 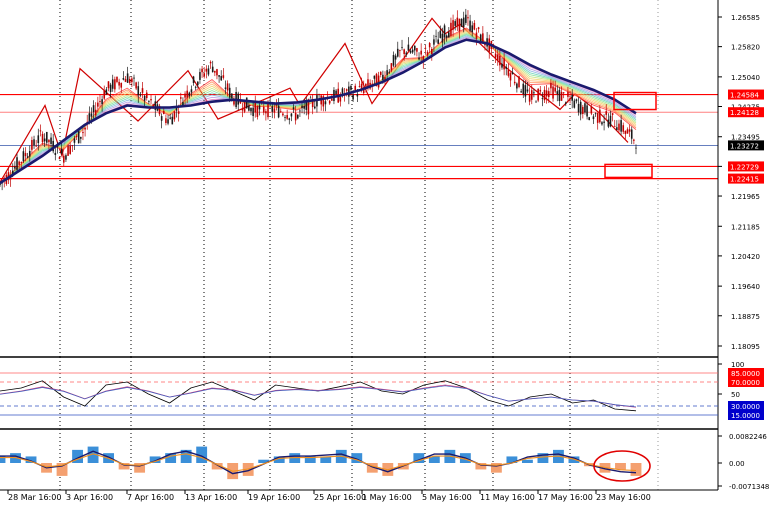 I want to click on price-tick-label: 1.21965, so click(x=745, y=197).